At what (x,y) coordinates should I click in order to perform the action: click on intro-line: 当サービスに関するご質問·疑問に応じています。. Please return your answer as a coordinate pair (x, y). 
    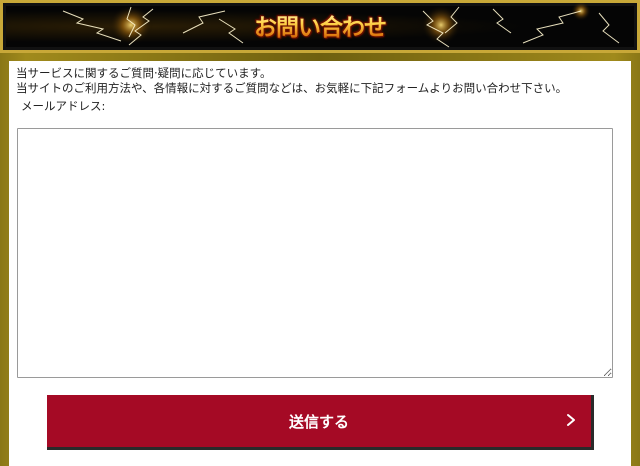
    Looking at the image, I should click on (144, 73).